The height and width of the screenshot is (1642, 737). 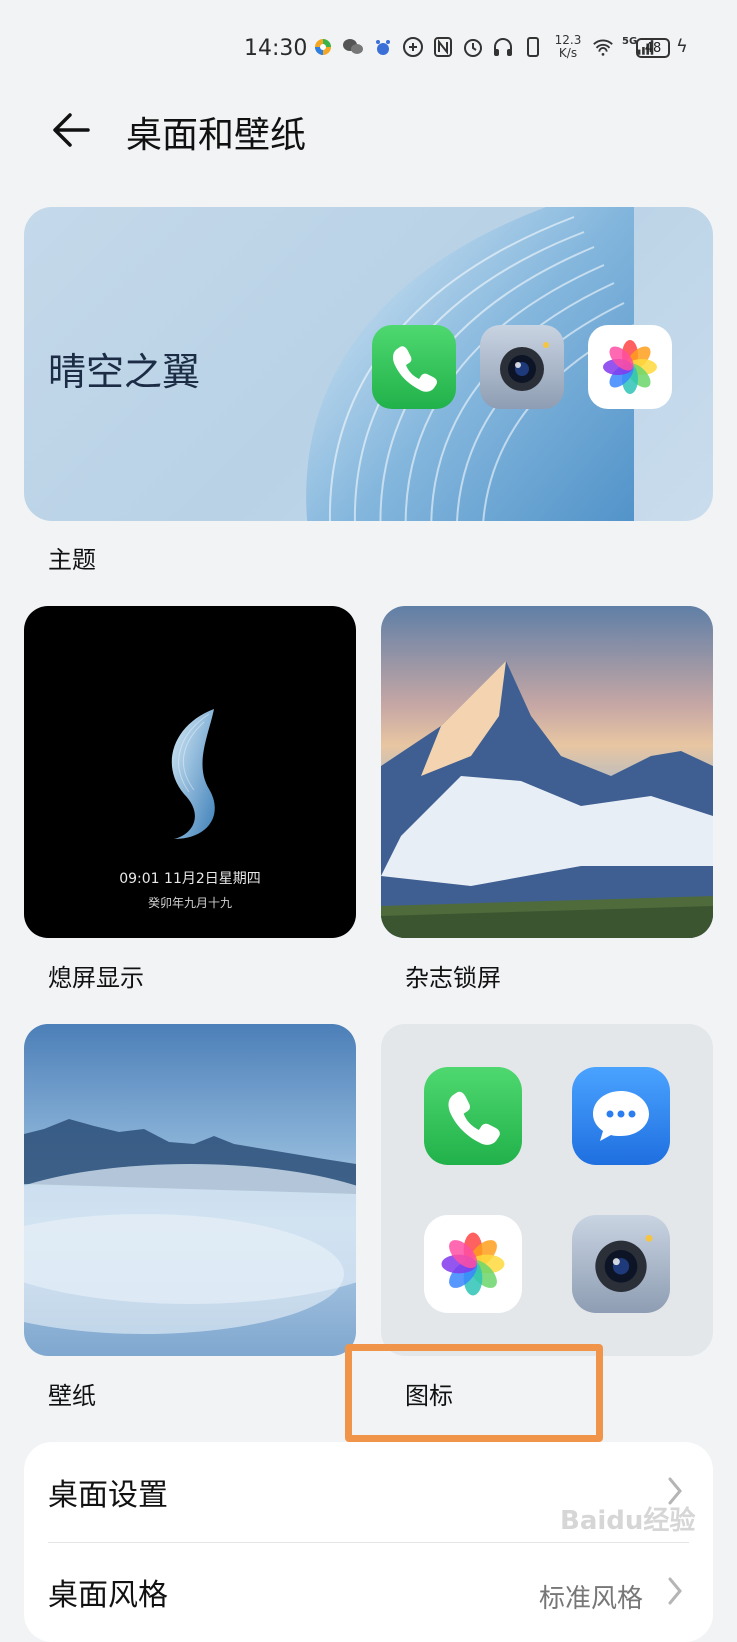 I want to click on app-notification-icon, so click(x=323, y=47).